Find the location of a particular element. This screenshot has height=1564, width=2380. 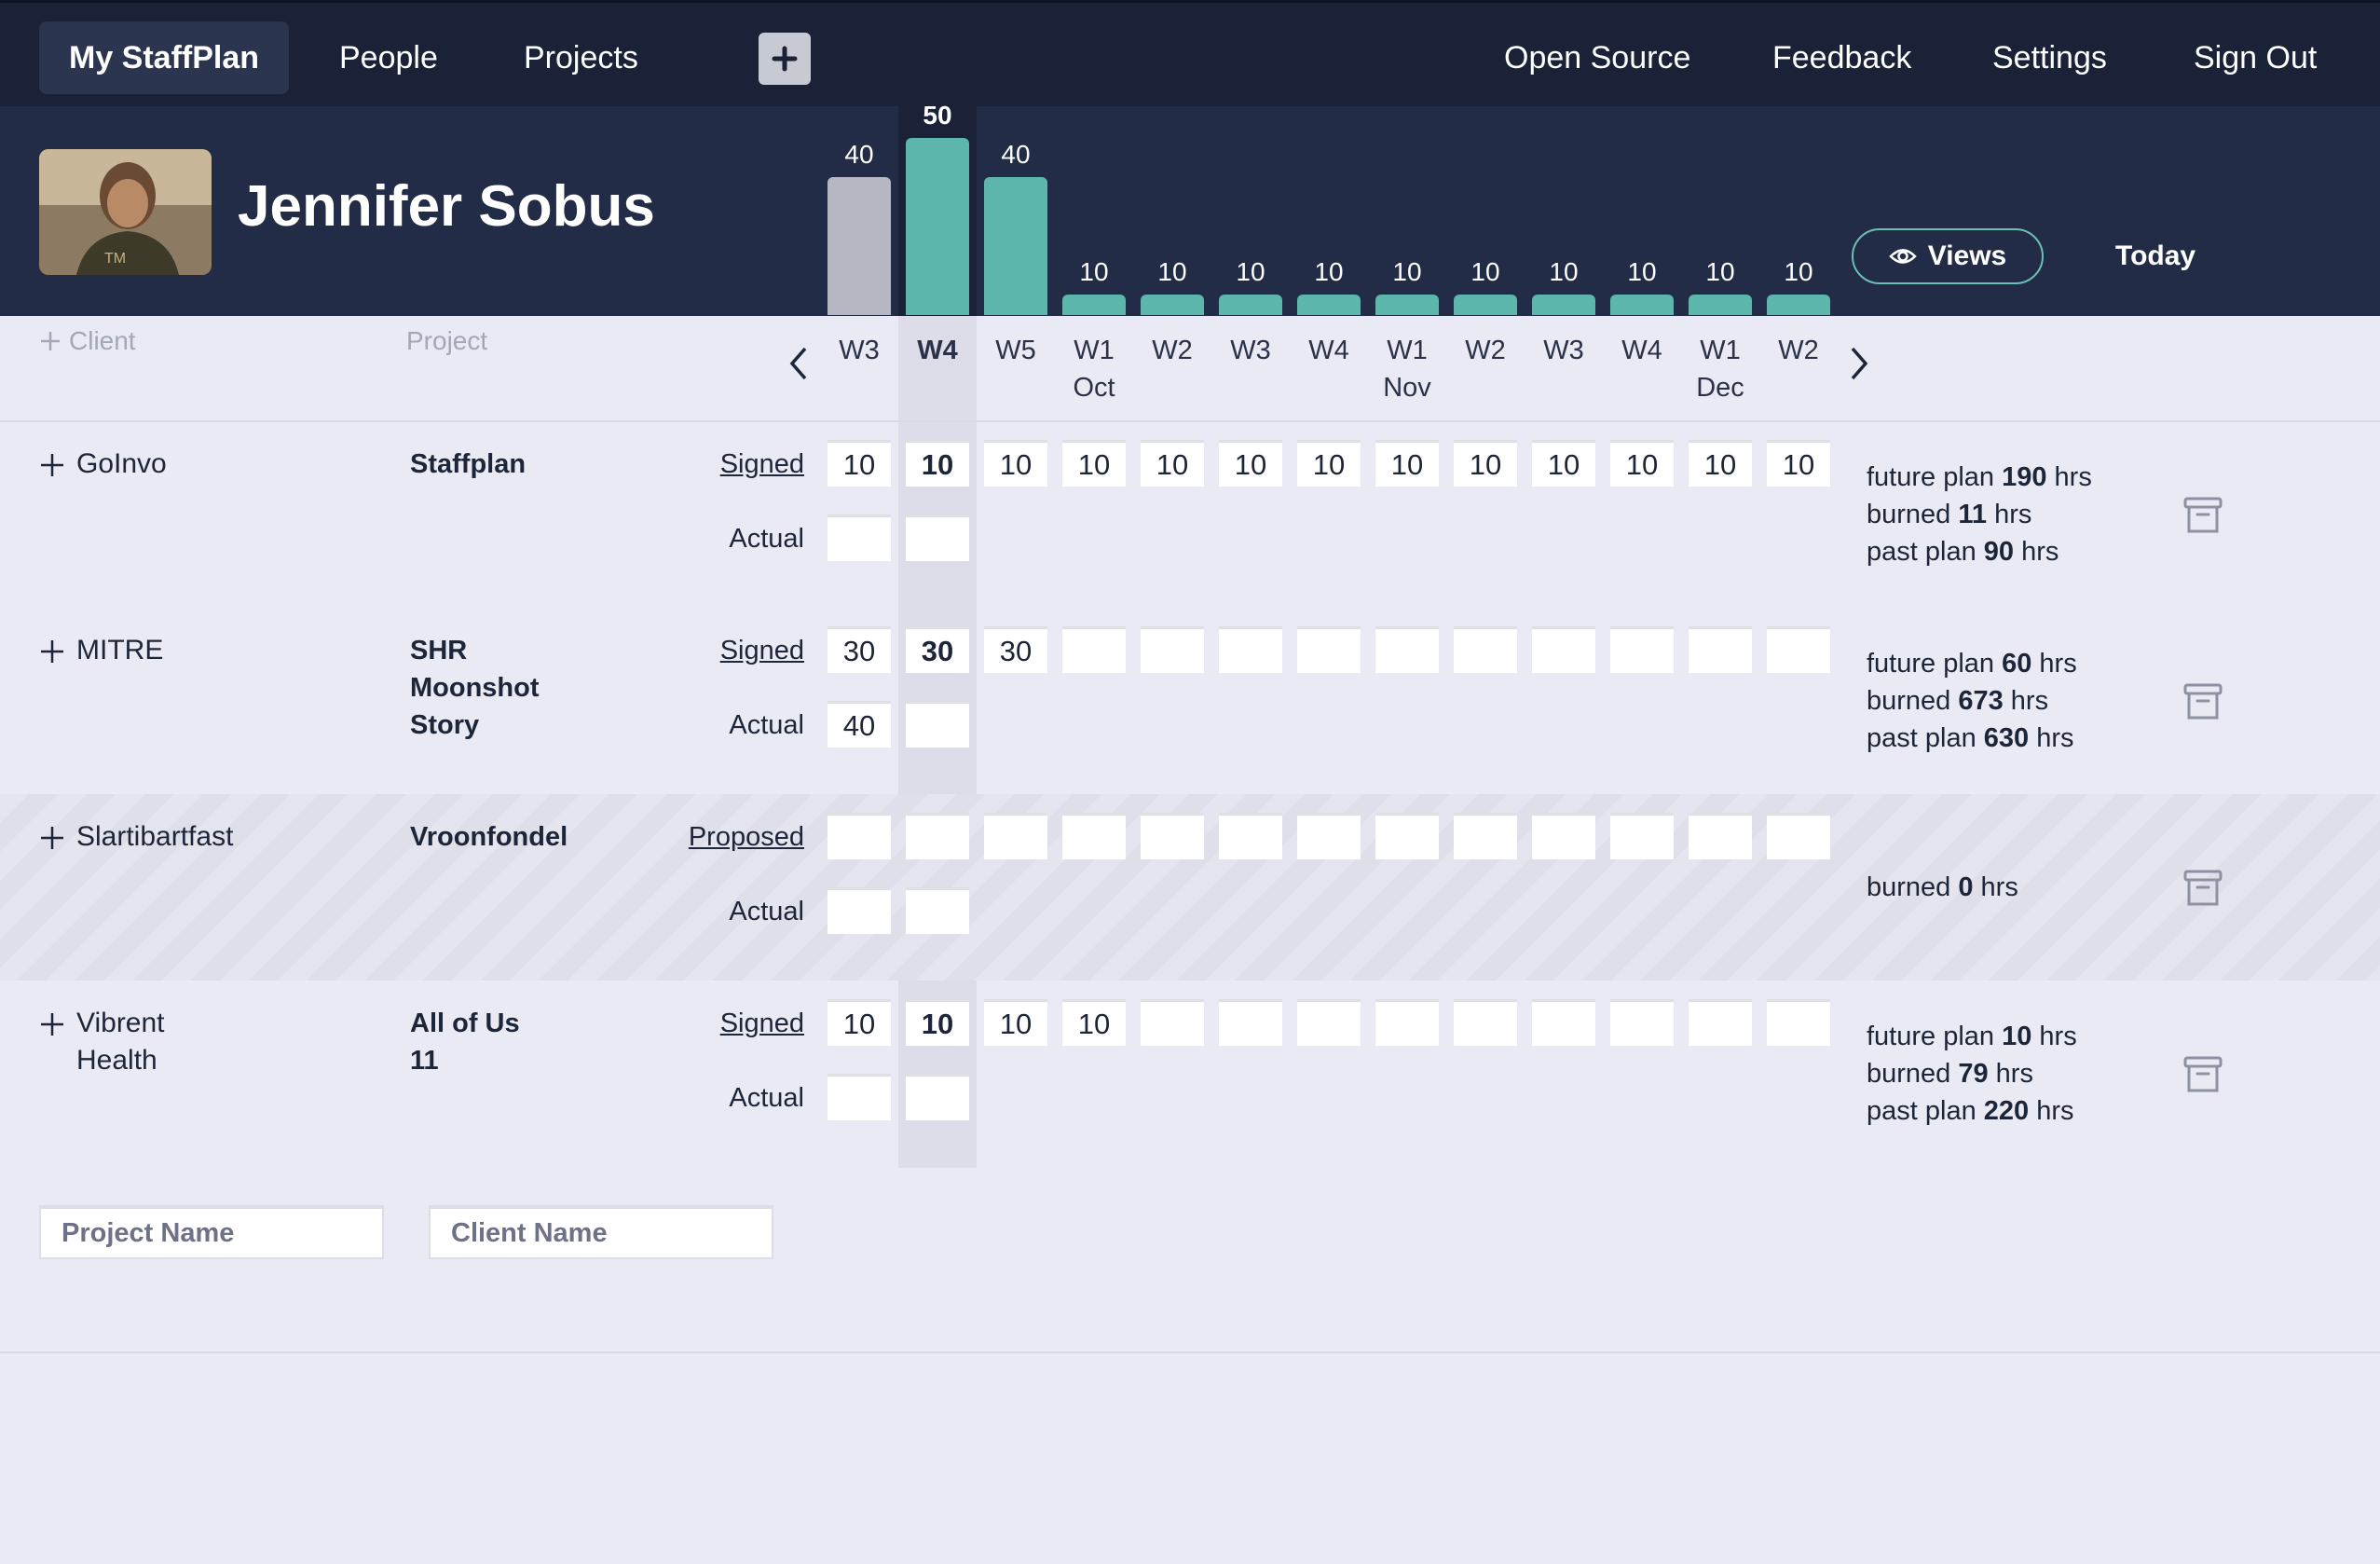

chevron-left-icon is located at coordinates (799, 364).